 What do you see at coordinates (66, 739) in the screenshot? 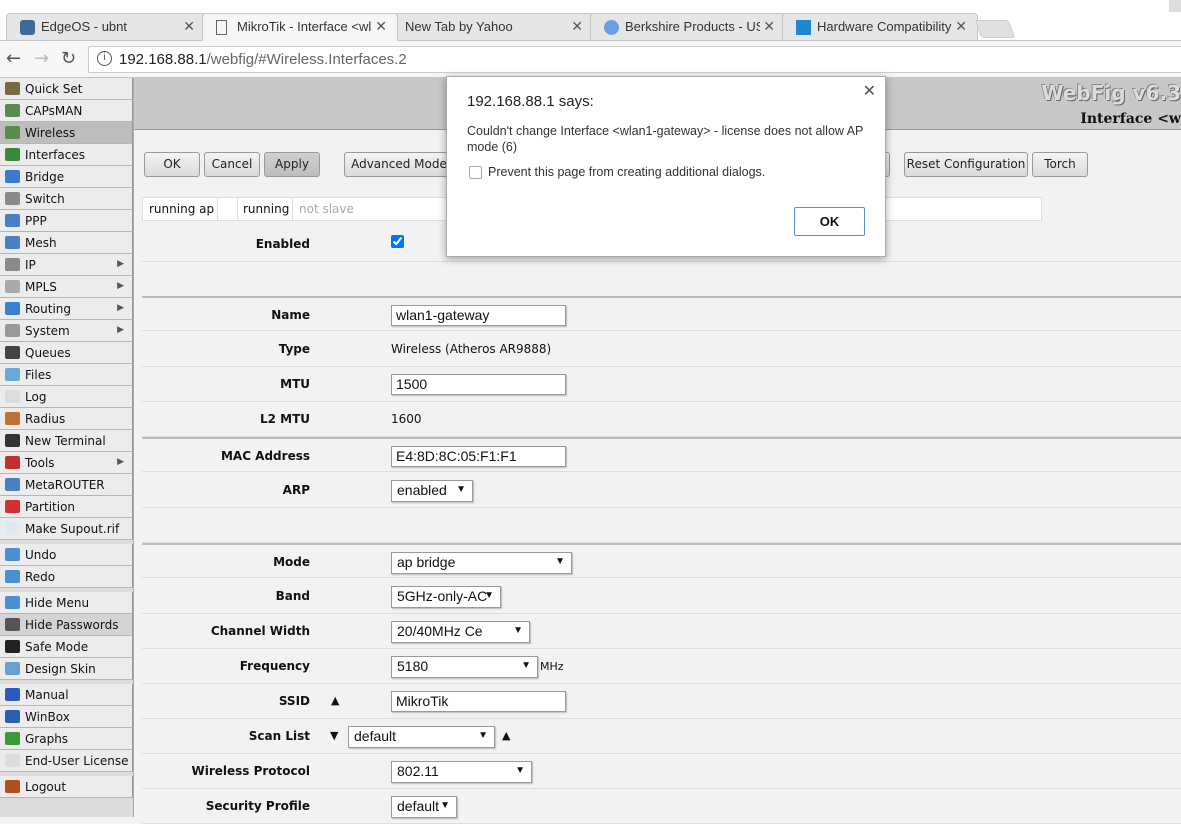
I see `sidebar-item-graphs: Graphs` at bounding box center [66, 739].